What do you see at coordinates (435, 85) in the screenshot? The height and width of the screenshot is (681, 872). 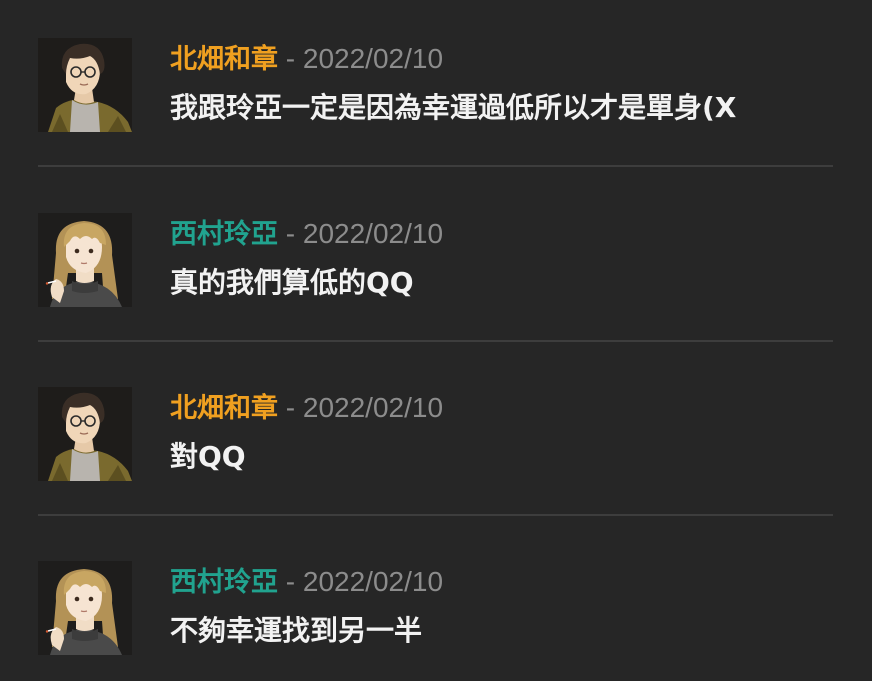 I see `comment-item: 北畑和章 - 2022/02/10 我跟玲亞一定是因為幸運過低所以才是單身(X` at bounding box center [435, 85].